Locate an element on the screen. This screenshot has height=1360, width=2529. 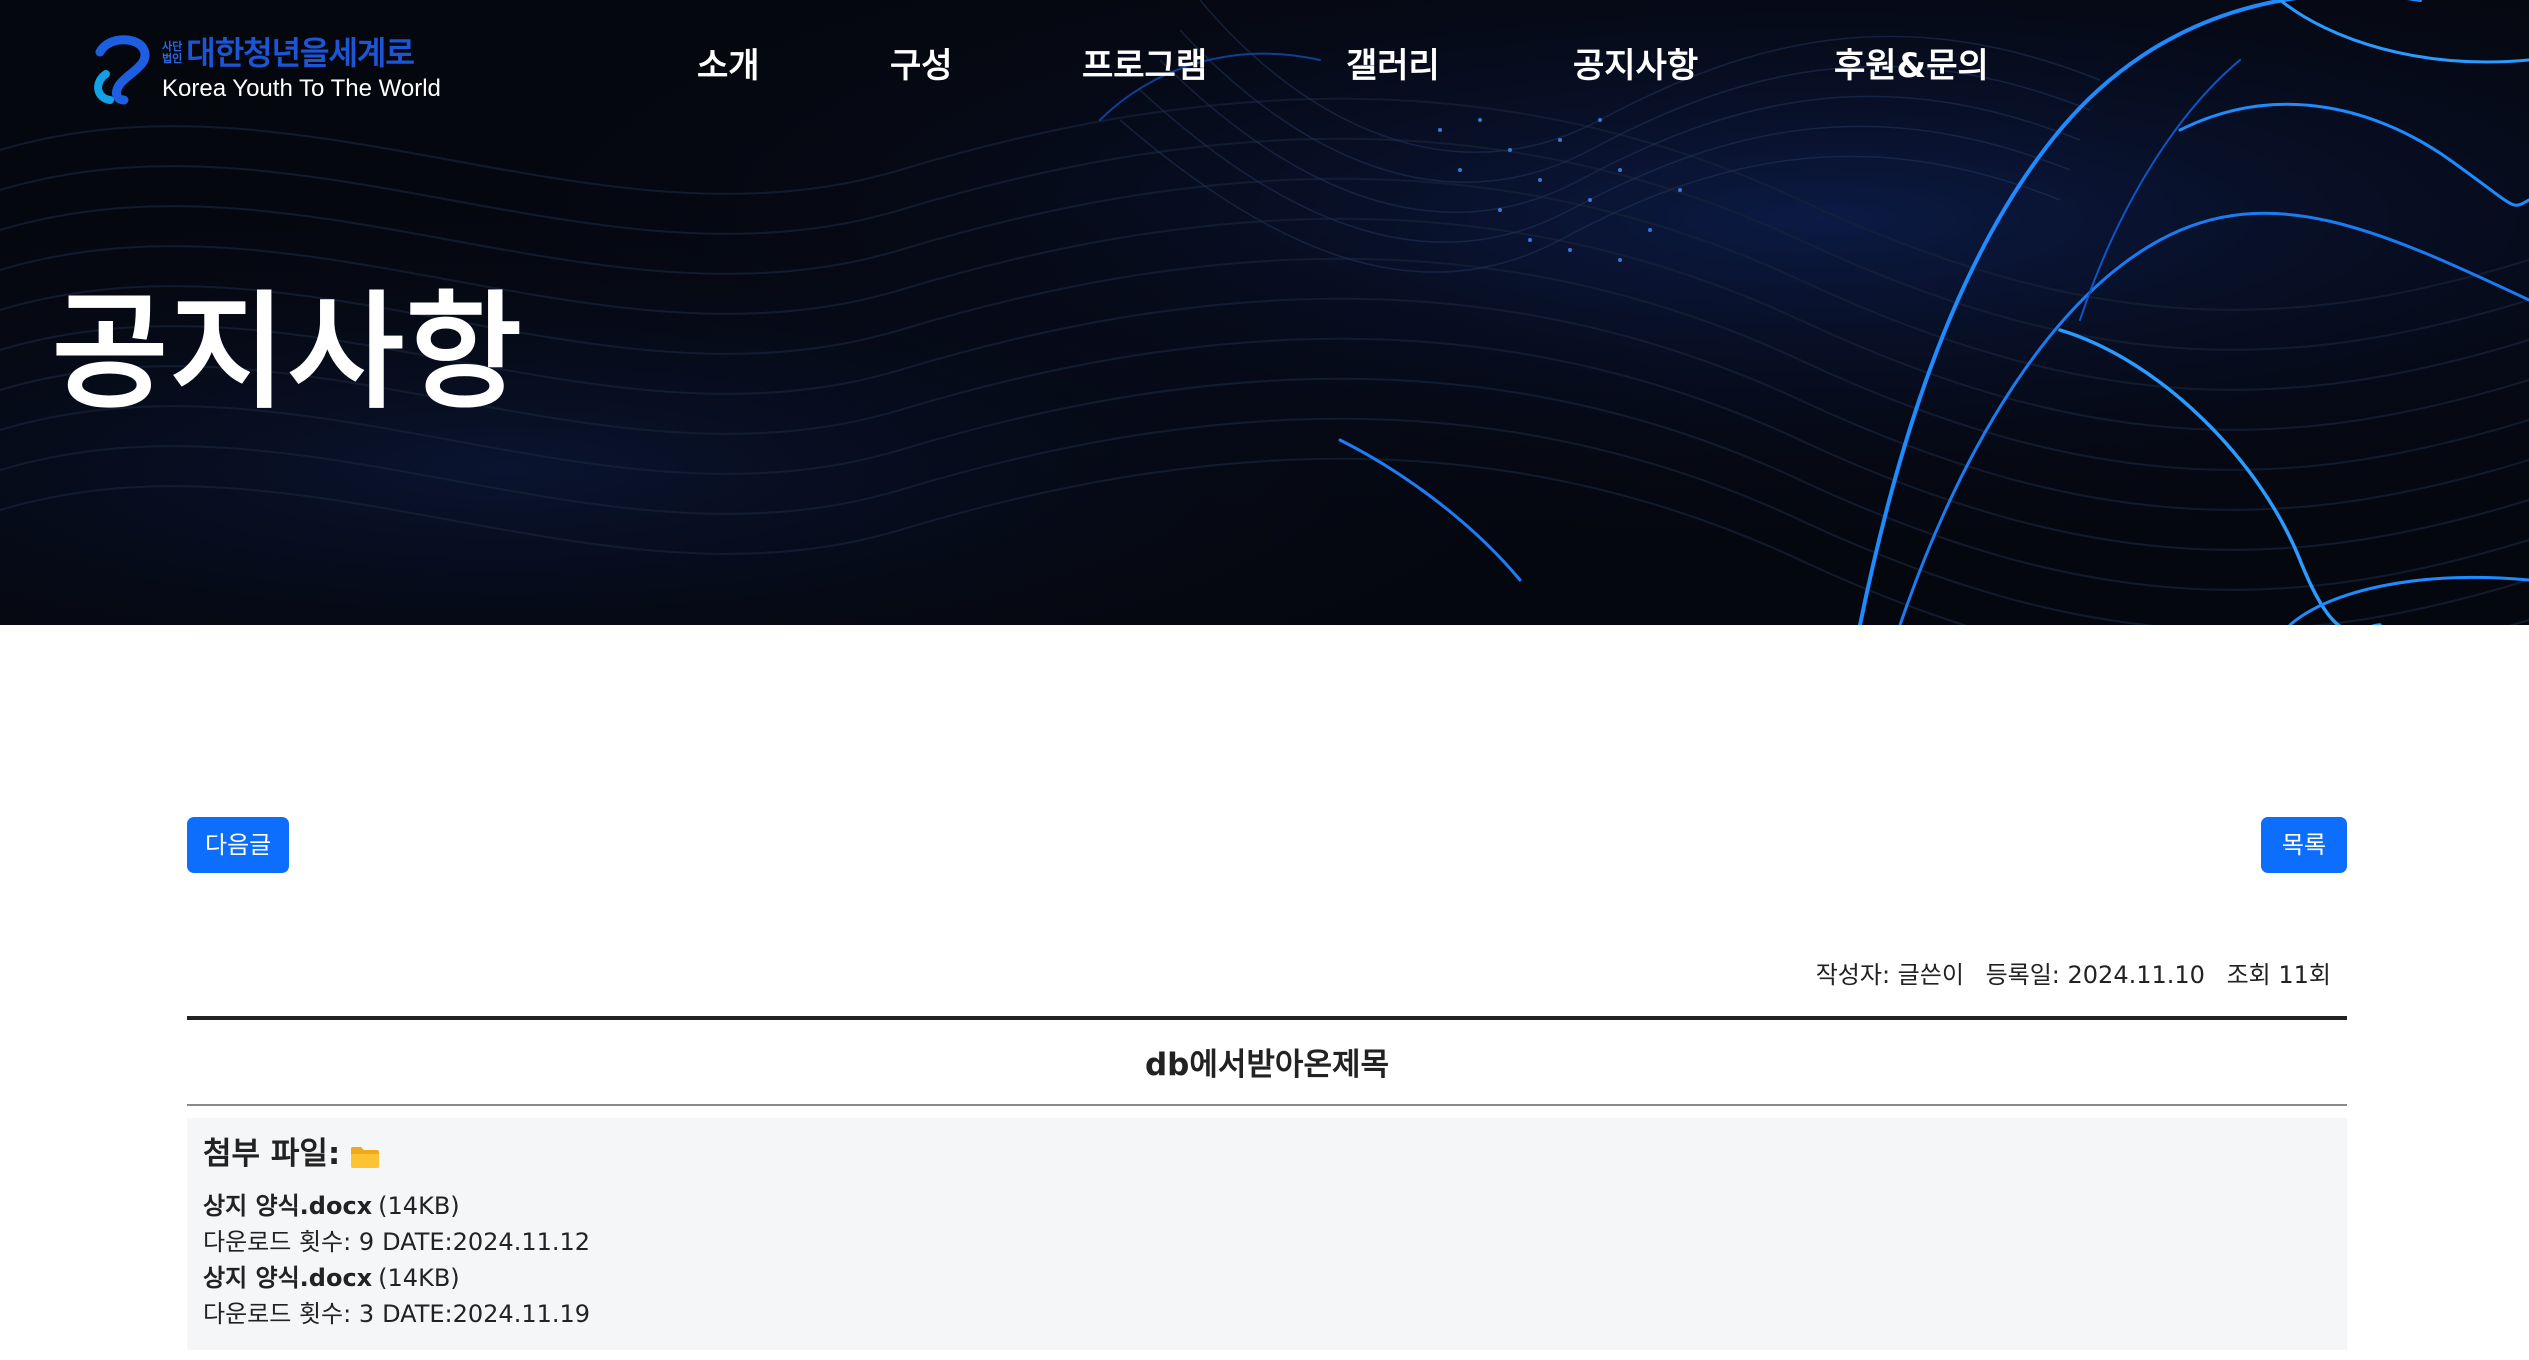
logo-text: 사단 법인 대한청년을세계로 Korea Youth To The World is located at coordinates (301, 69).